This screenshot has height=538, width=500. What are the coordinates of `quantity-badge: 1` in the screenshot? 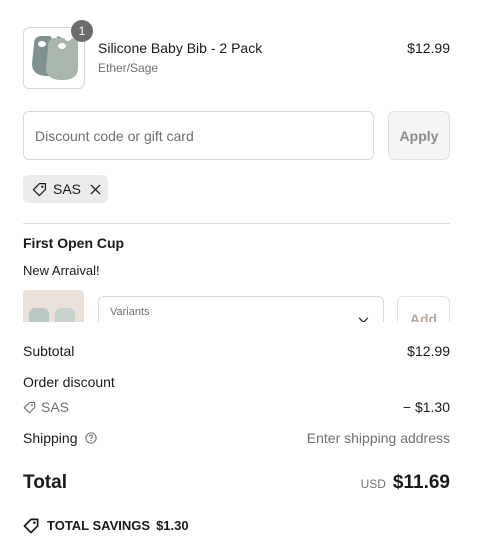 It's located at (82, 31).